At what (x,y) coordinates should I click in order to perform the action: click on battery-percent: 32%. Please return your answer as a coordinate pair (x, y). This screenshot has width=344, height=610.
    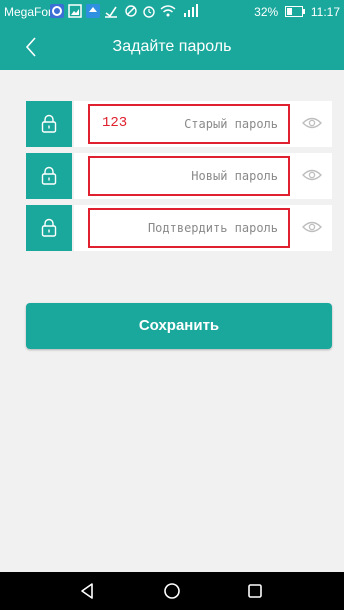
    Looking at the image, I should click on (266, 12).